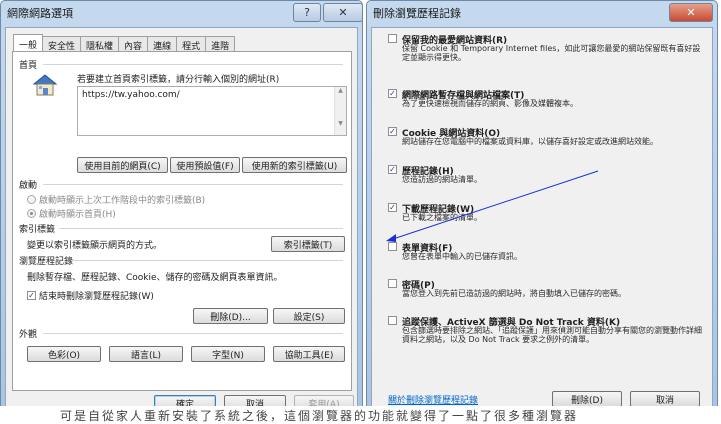 The height and width of the screenshot is (424, 721). I want to click on home-page-instruction: 若要建立首頁索引標籤，請分行輸入個別的網址(R), so click(178, 80).